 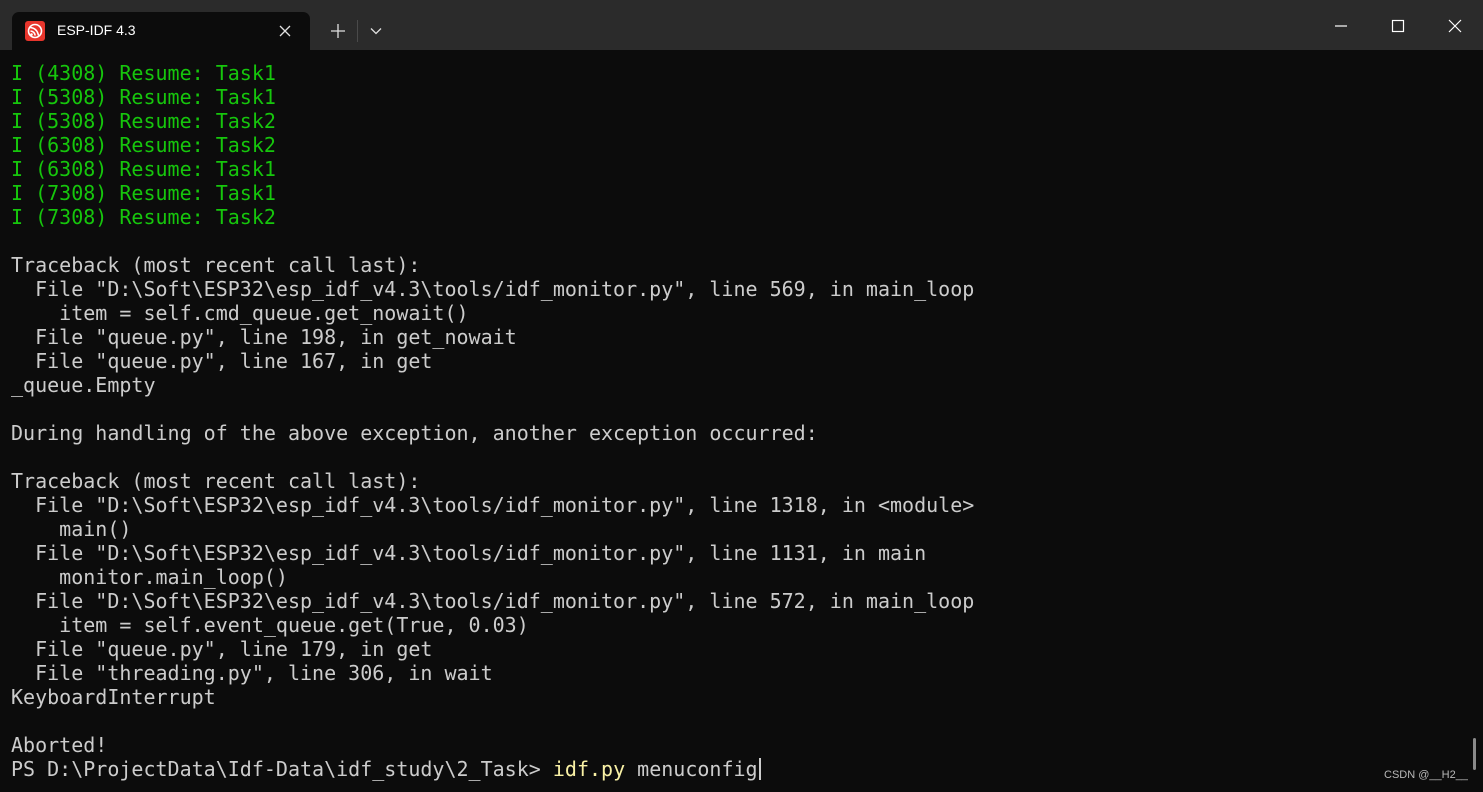 I want to click on tab-title: ESP-IDF 4.3, so click(x=96, y=30).